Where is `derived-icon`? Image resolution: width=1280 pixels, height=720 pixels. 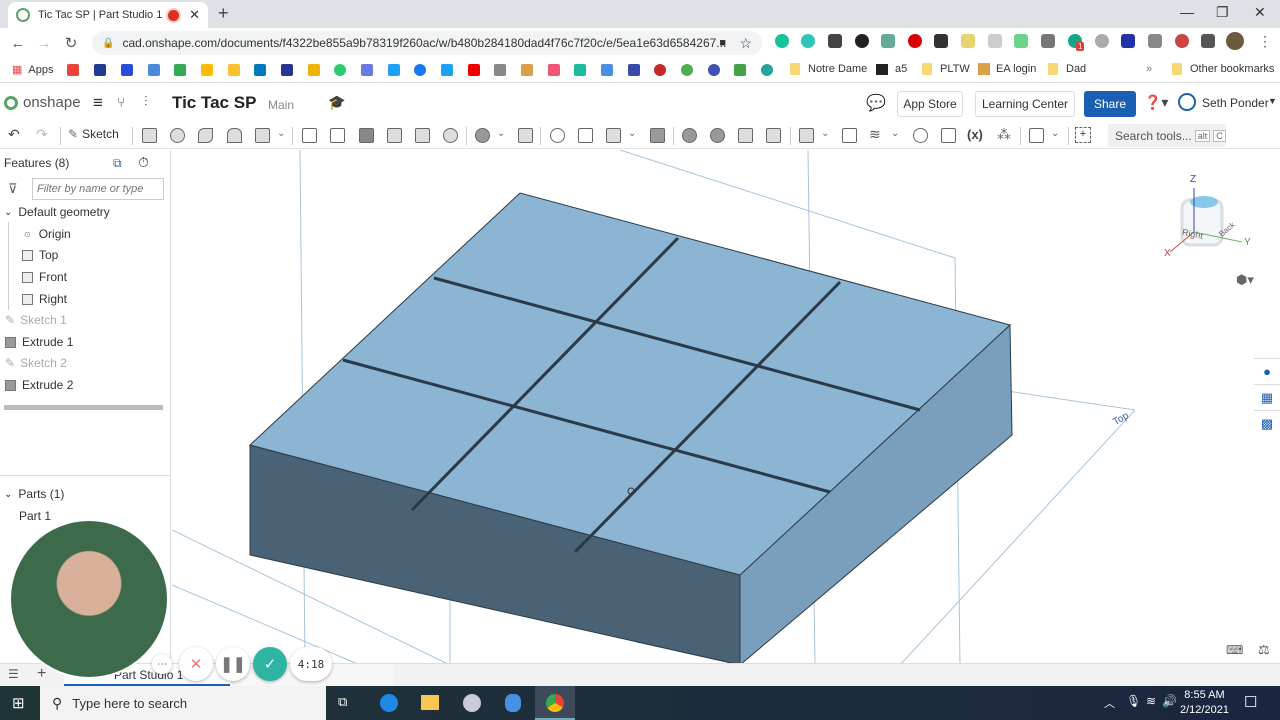 derived-icon is located at coordinates (948, 135).